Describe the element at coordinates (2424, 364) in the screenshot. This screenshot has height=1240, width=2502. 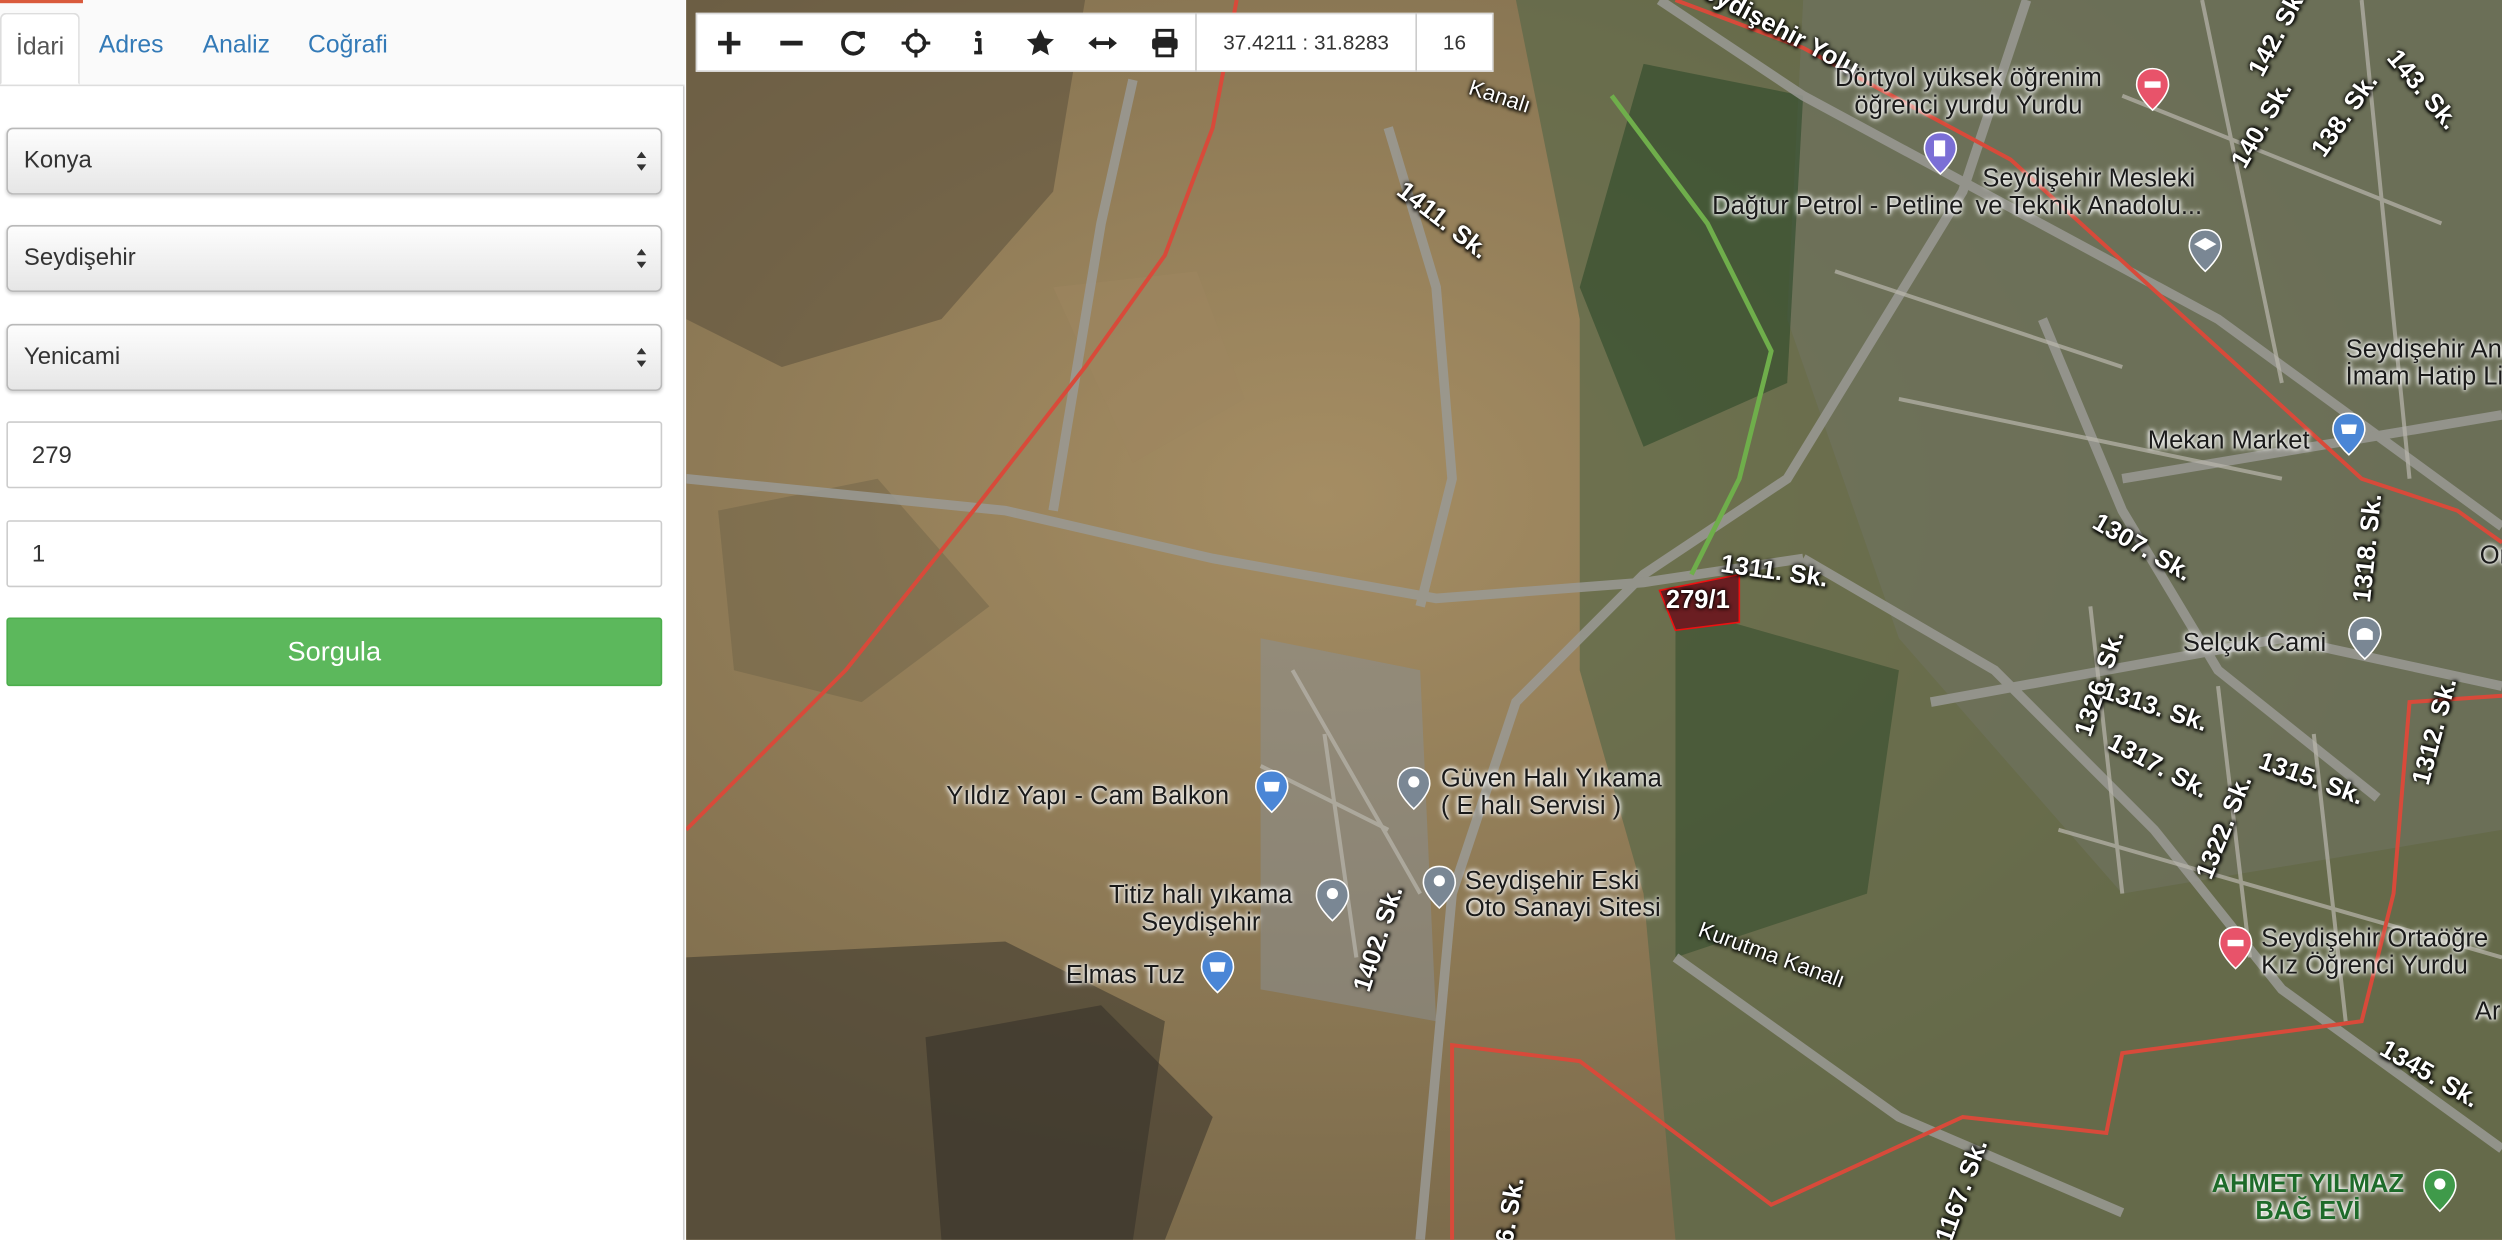
I see `place-label: Seydişehir Anadİmam Hatip Lis` at that location.